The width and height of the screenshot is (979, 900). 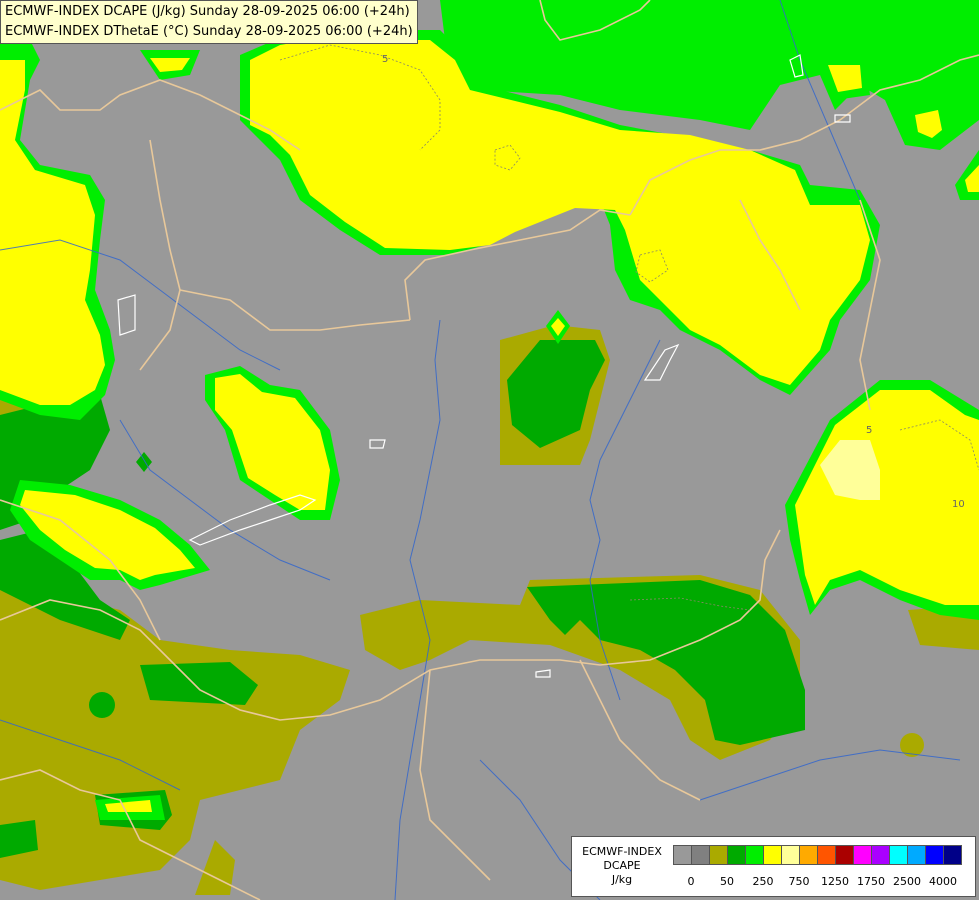 I want to click on legend-tick-label: 4000, so click(x=943, y=881).